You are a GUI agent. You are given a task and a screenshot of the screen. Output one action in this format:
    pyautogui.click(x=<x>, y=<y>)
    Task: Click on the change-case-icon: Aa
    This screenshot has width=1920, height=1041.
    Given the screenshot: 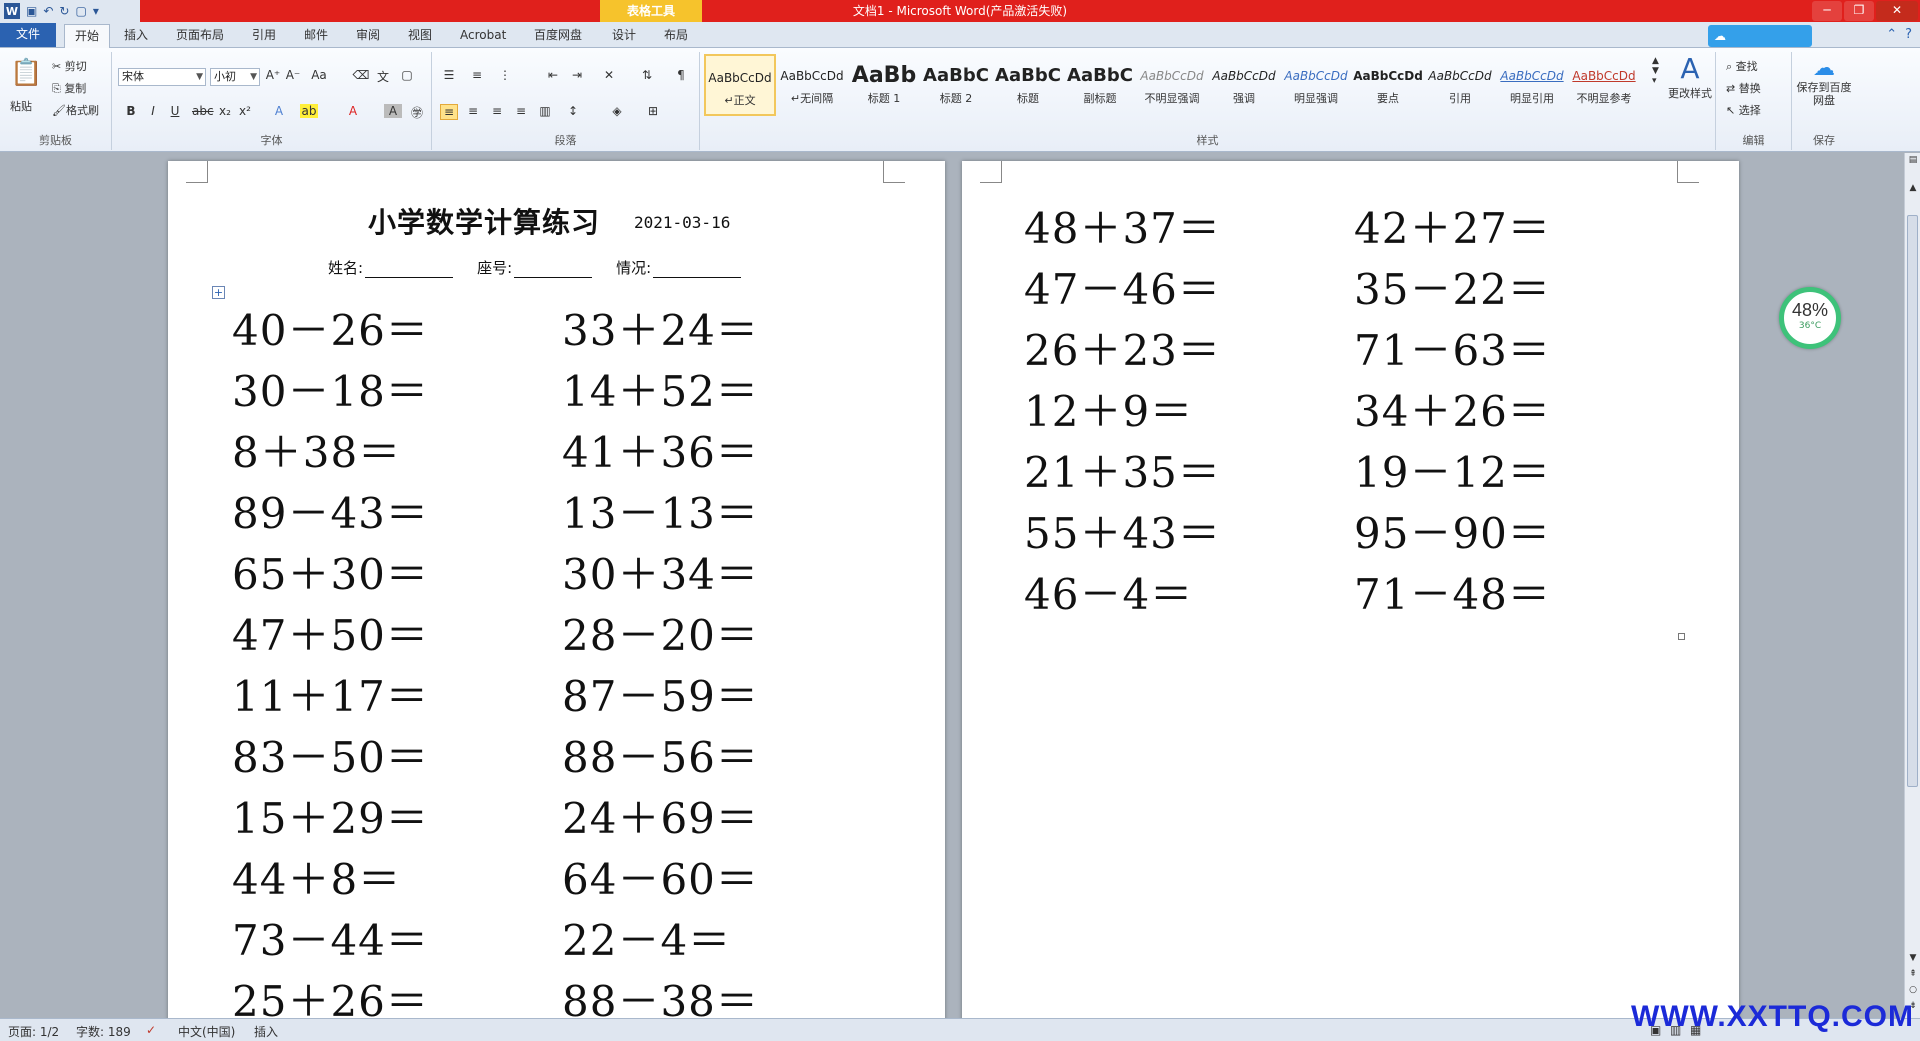 What is the action you would take?
    pyautogui.click(x=319, y=75)
    